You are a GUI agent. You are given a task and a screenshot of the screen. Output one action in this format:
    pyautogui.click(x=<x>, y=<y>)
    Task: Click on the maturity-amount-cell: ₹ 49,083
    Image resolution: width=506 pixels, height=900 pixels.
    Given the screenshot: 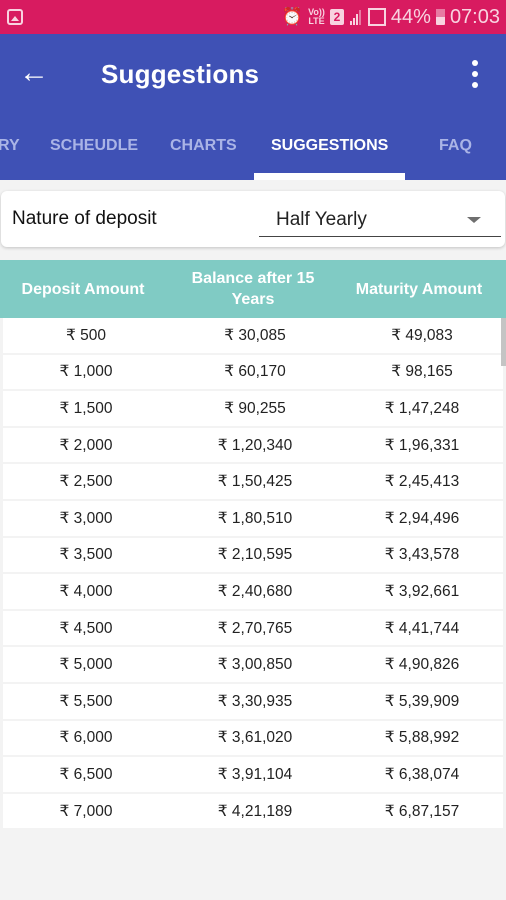 What is the action you would take?
    pyautogui.click(x=422, y=335)
    